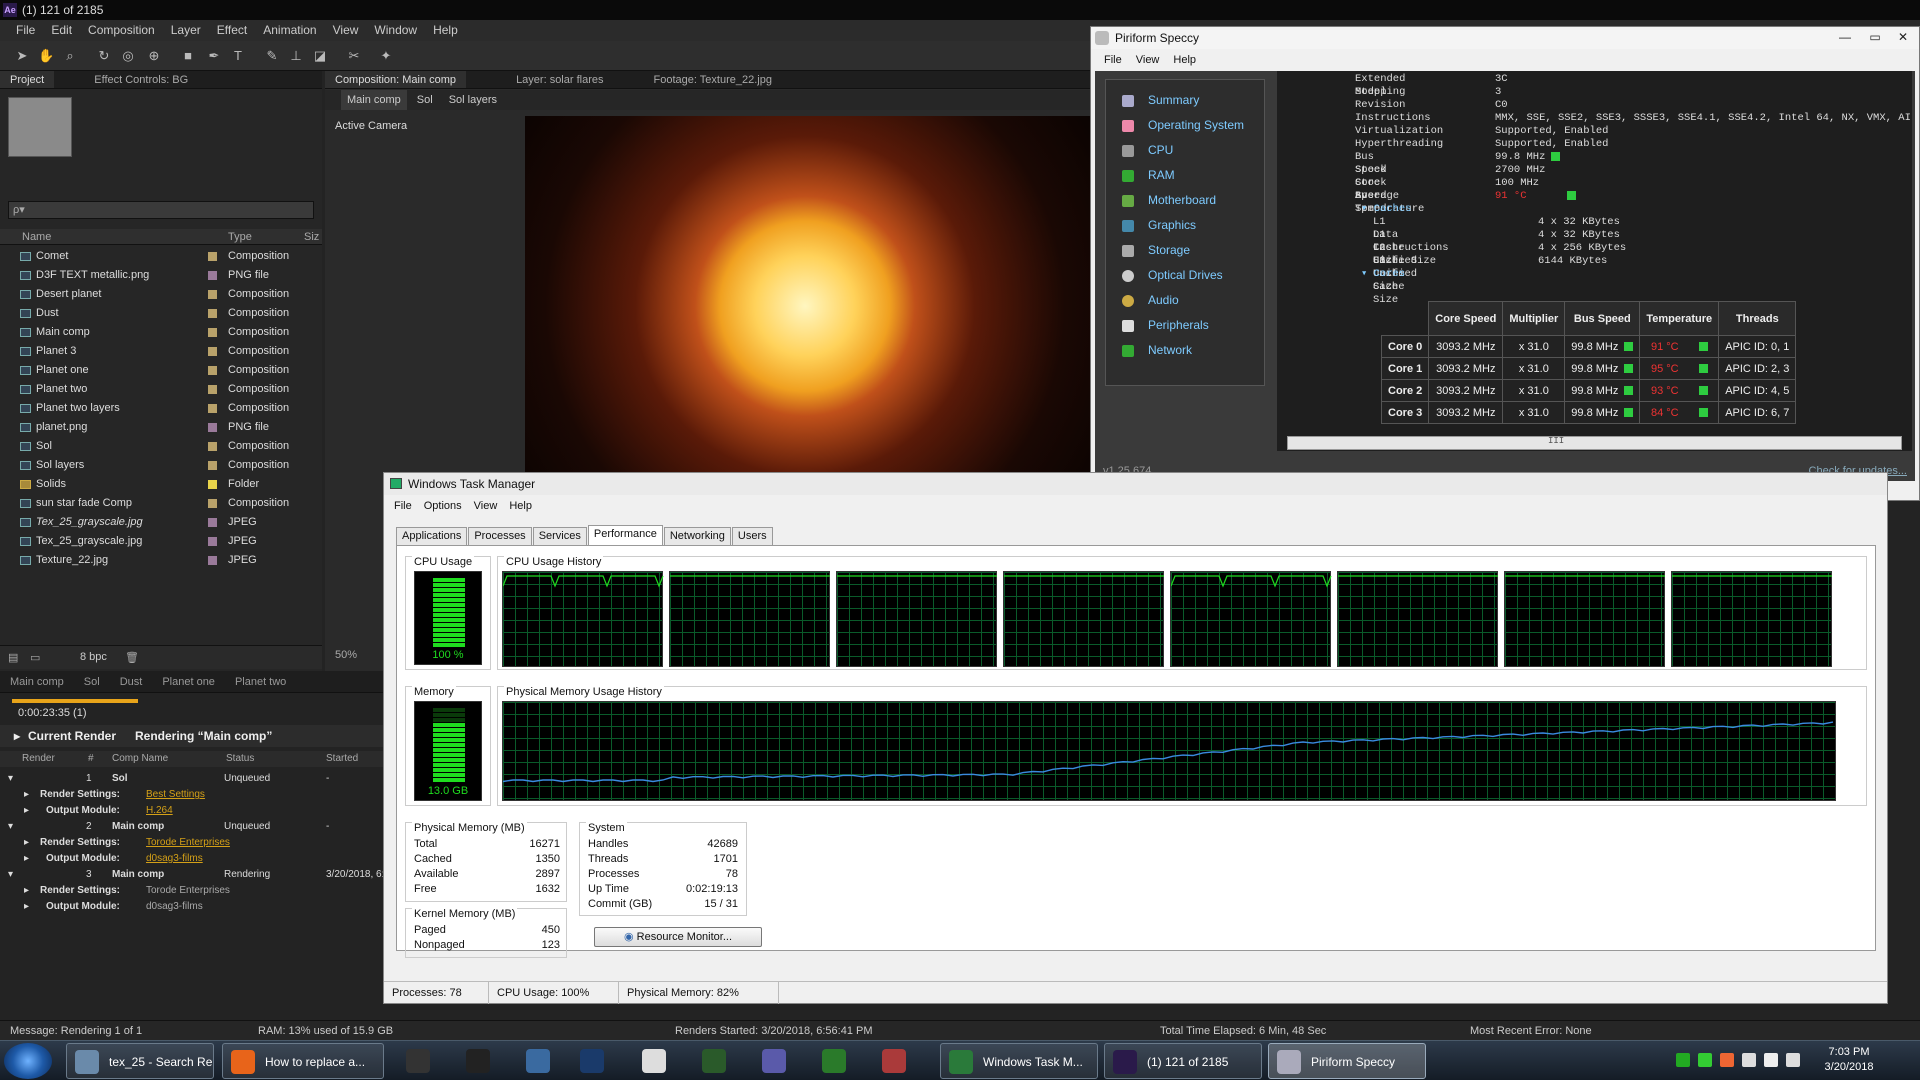  I want to click on nav-peripherals: Peripherals, so click(1185, 325).